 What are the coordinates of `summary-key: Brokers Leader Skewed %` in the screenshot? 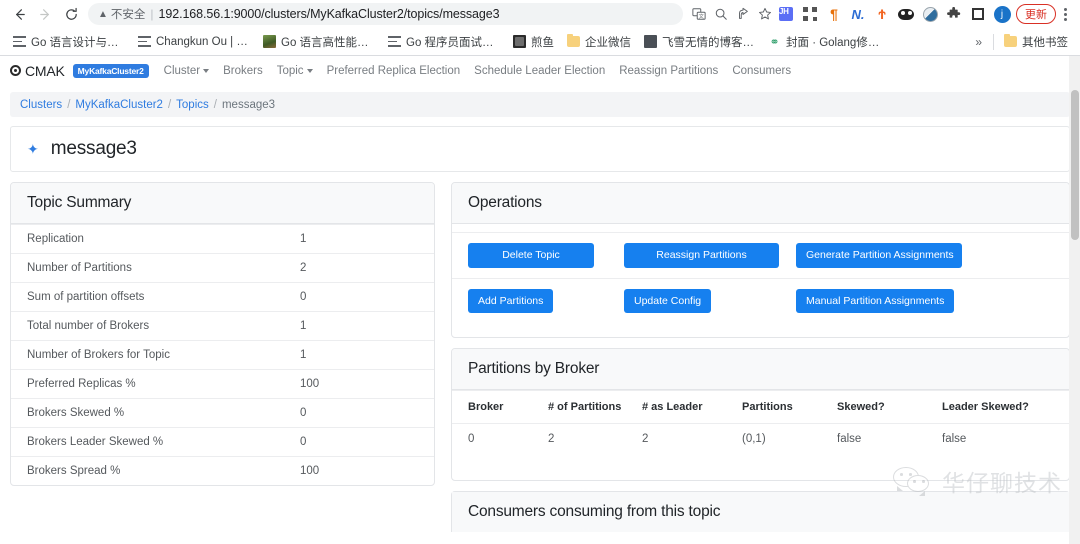 It's located at (95, 442).